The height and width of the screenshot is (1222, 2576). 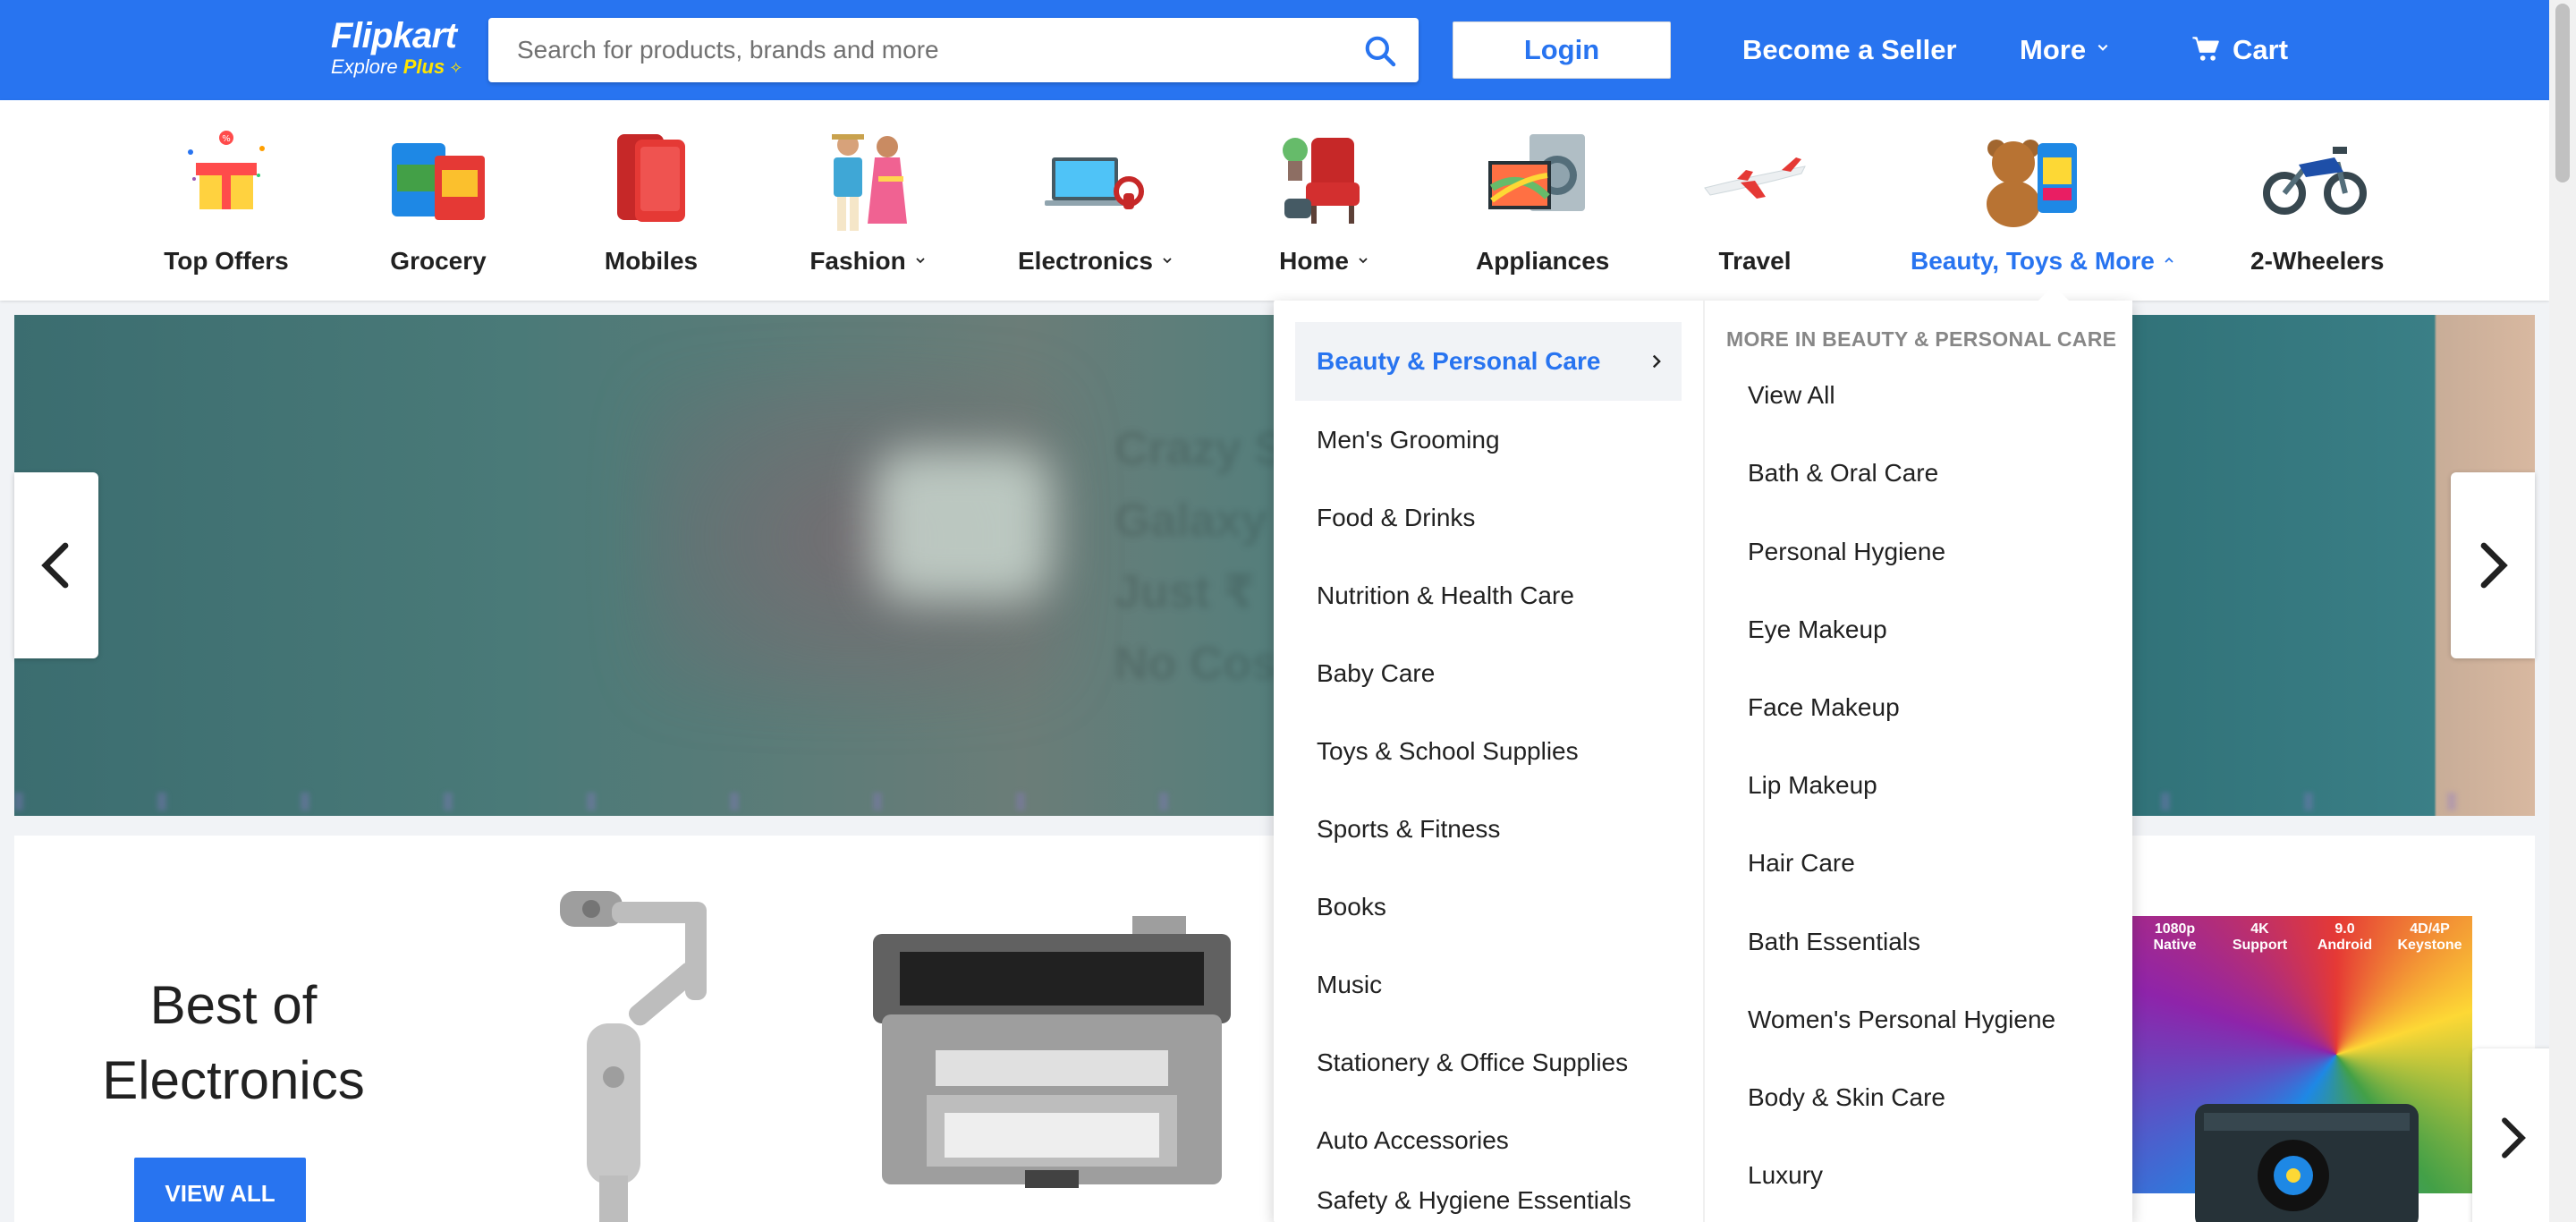 What do you see at coordinates (2429, 937) in the screenshot?
I see `projector-badge: 4D/4P Keystone` at bounding box center [2429, 937].